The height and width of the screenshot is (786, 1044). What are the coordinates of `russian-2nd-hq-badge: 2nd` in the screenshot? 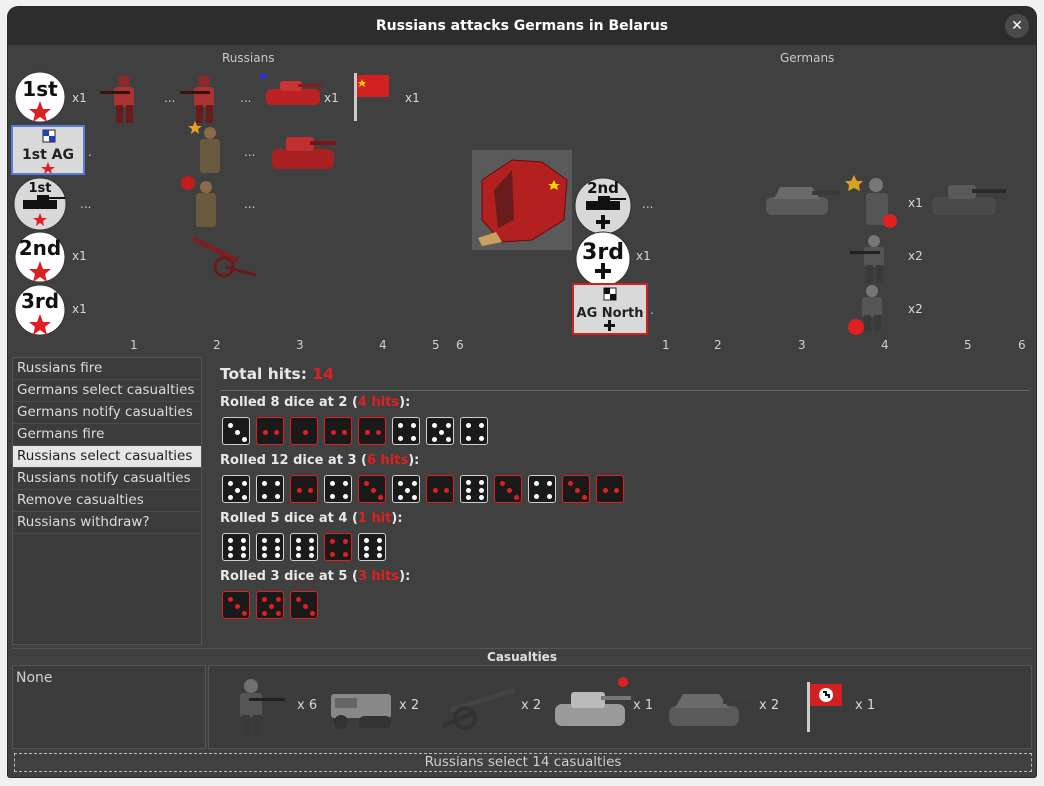 It's located at (40, 259).